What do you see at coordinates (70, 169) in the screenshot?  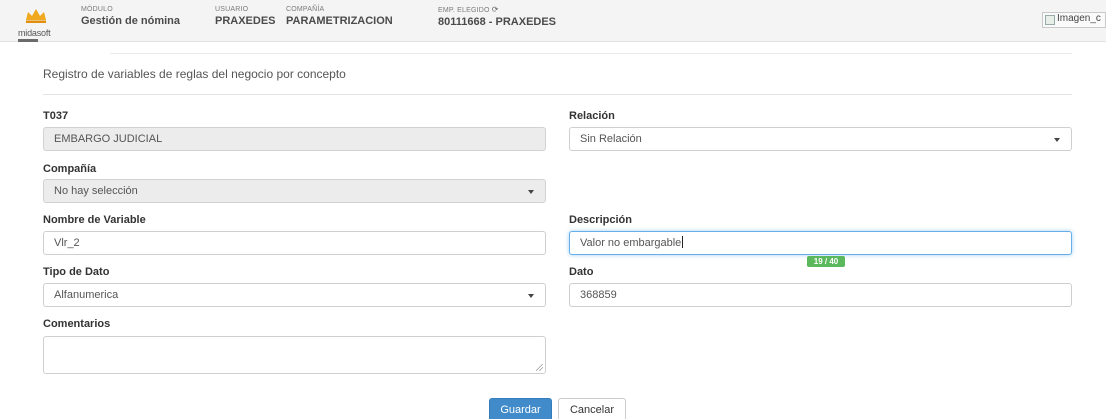 I see `company-select-label: Compañía` at bounding box center [70, 169].